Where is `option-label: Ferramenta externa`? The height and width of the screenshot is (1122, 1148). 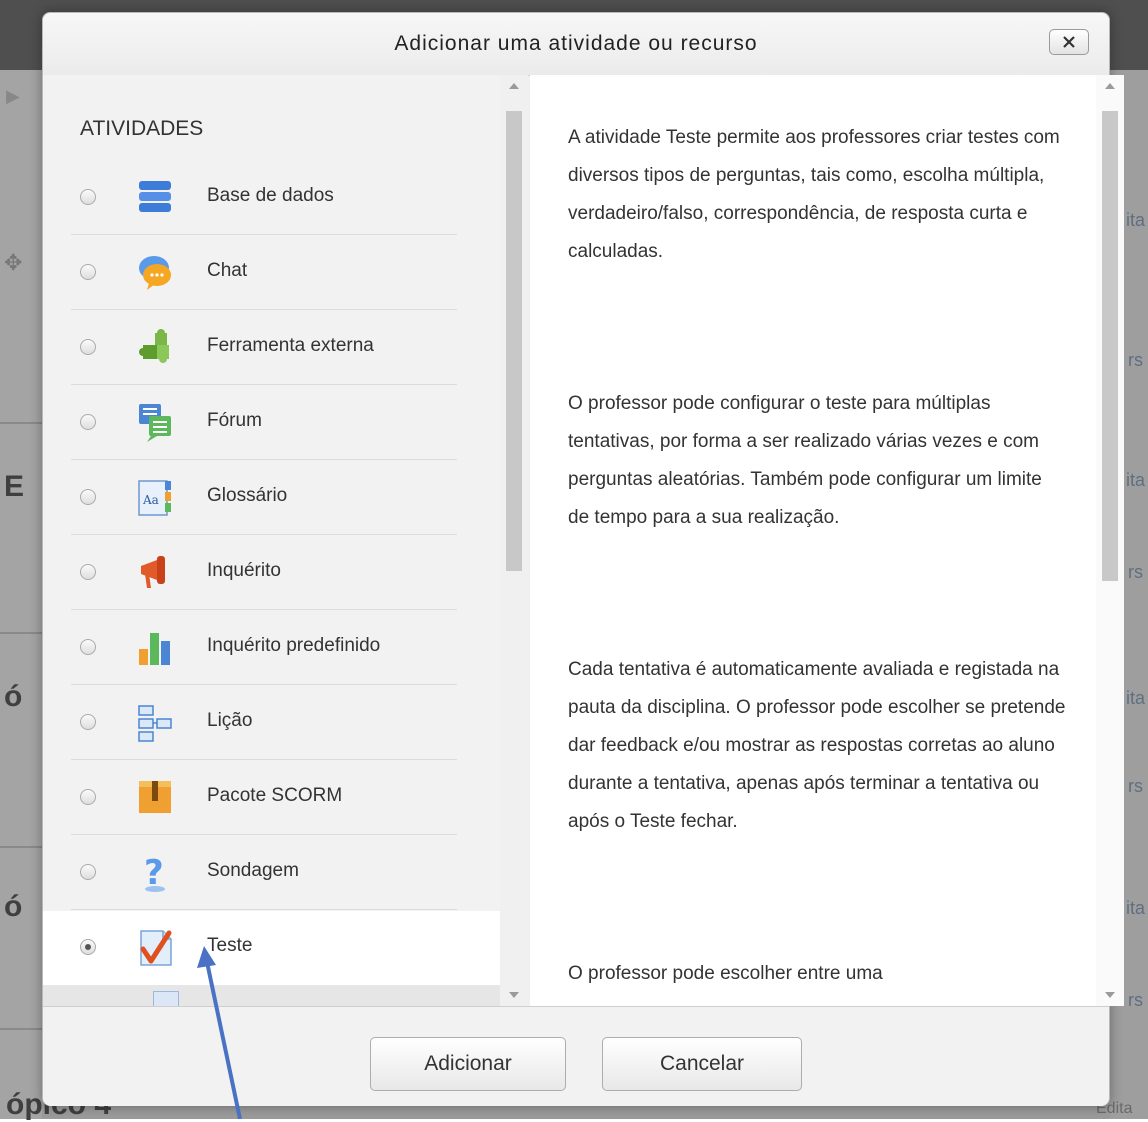 option-label: Ferramenta externa is located at coordinates (290, 345).